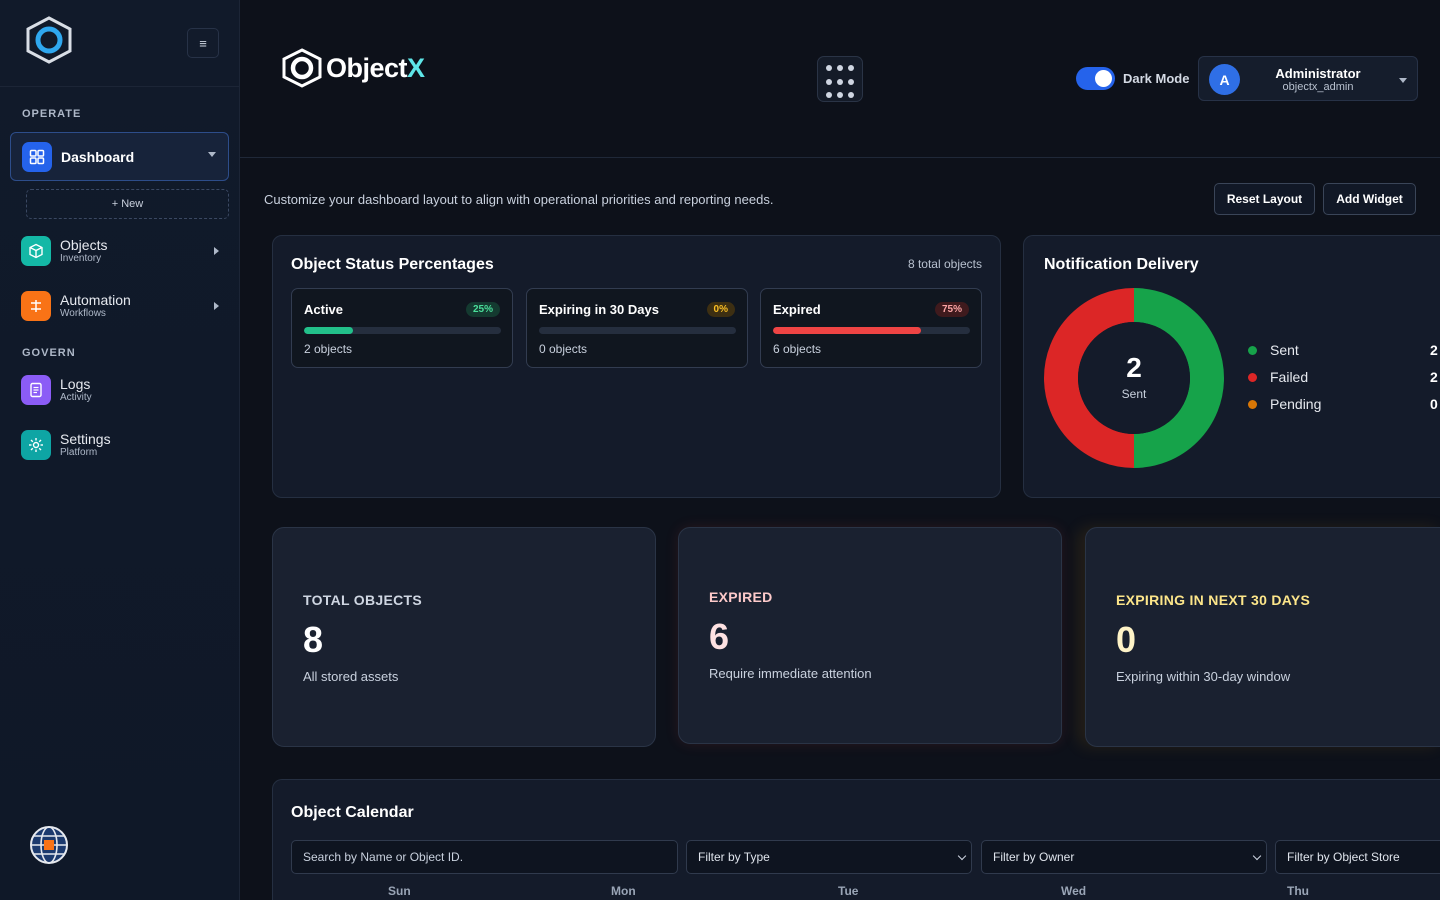 The width and height of the screenshot is (1440, 900). Describe the element at coordinates (563, 349) in the screenshot. I see `status-count: 0 objects` at that location.